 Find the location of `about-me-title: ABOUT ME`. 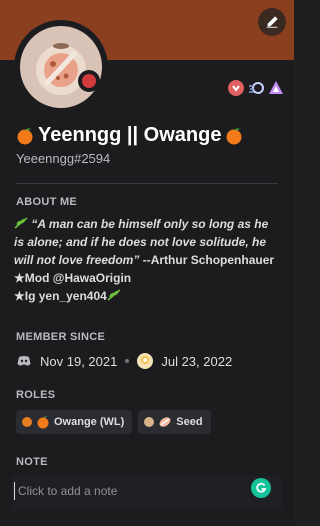

about-me-title: ABOUT ME is located at coordinates (47, 202).